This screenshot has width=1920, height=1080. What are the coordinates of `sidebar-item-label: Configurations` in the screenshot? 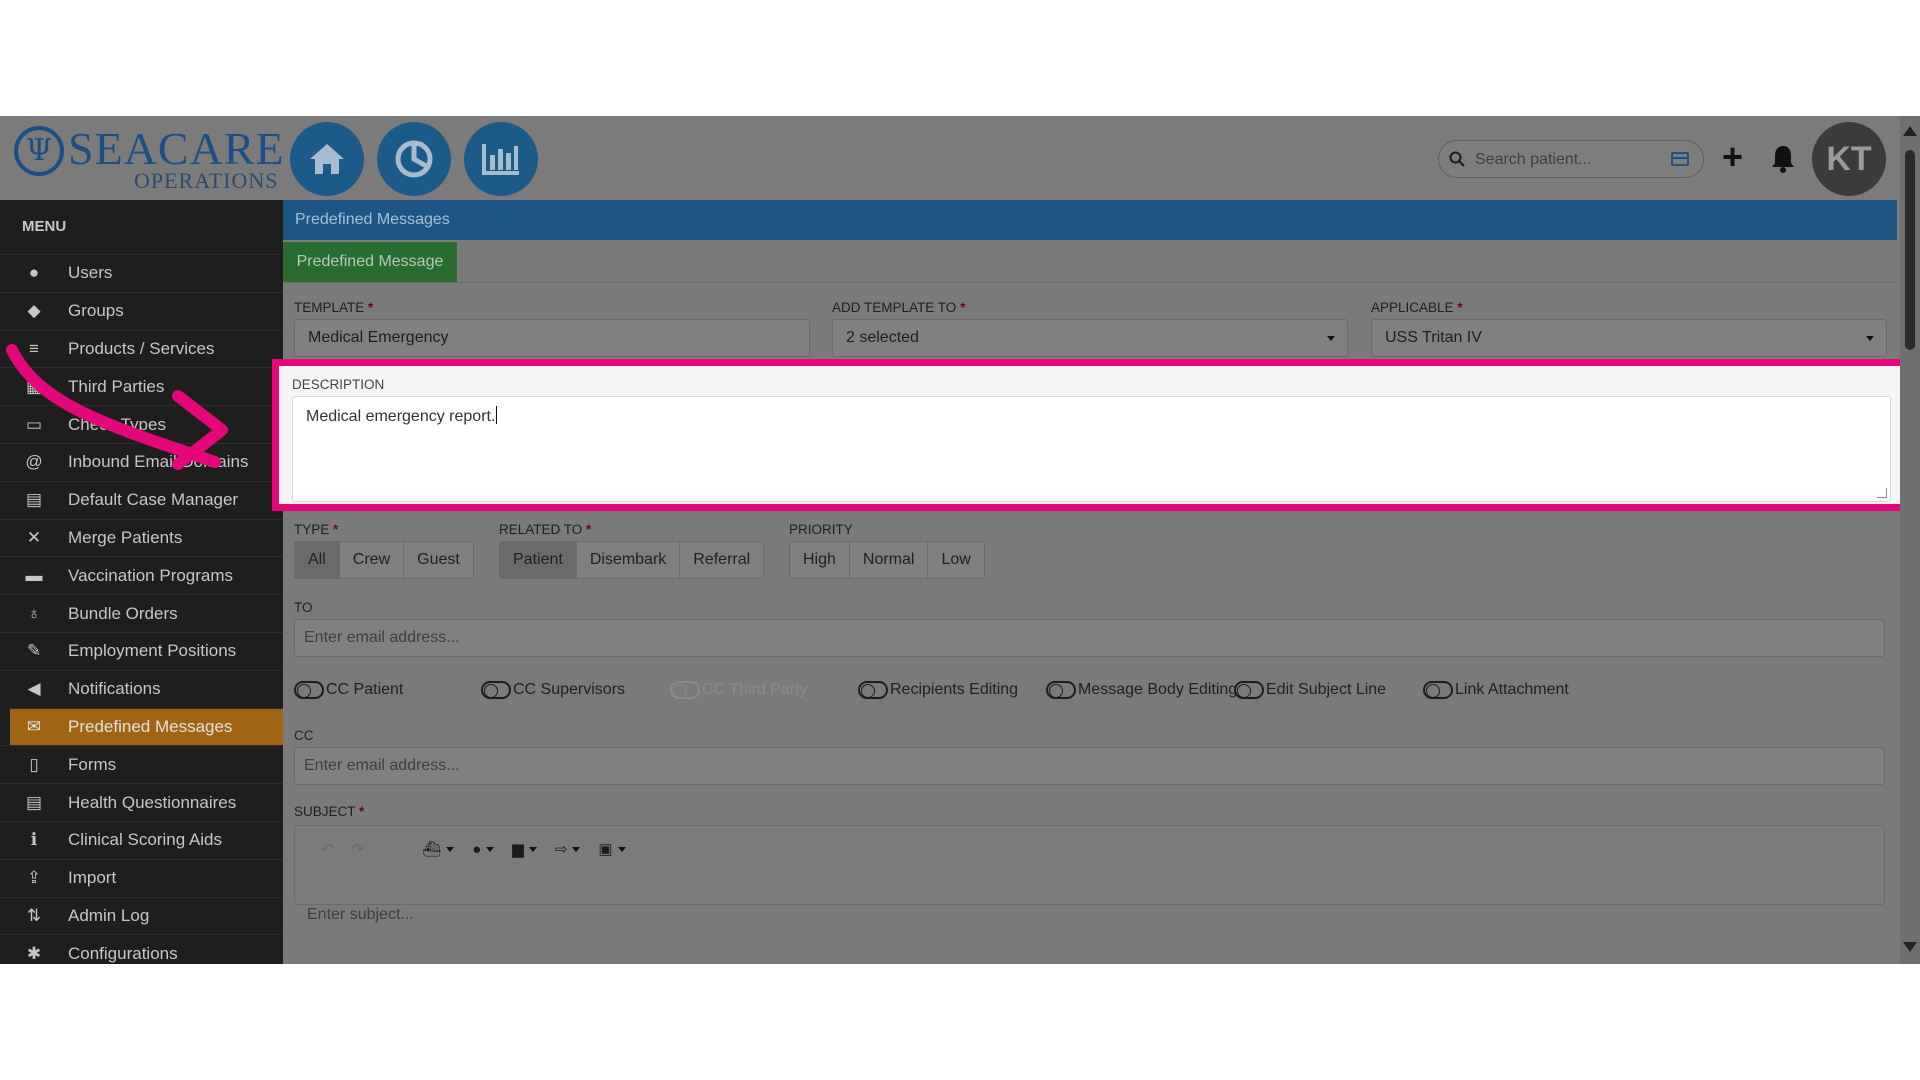 It's located at (123, 953).